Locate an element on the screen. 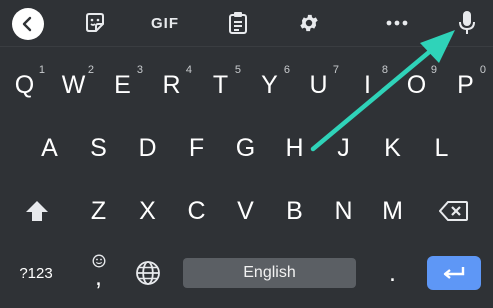 This screenshot has height=308, width=493. key-hint: 4 is located at coordinates (188, 70).